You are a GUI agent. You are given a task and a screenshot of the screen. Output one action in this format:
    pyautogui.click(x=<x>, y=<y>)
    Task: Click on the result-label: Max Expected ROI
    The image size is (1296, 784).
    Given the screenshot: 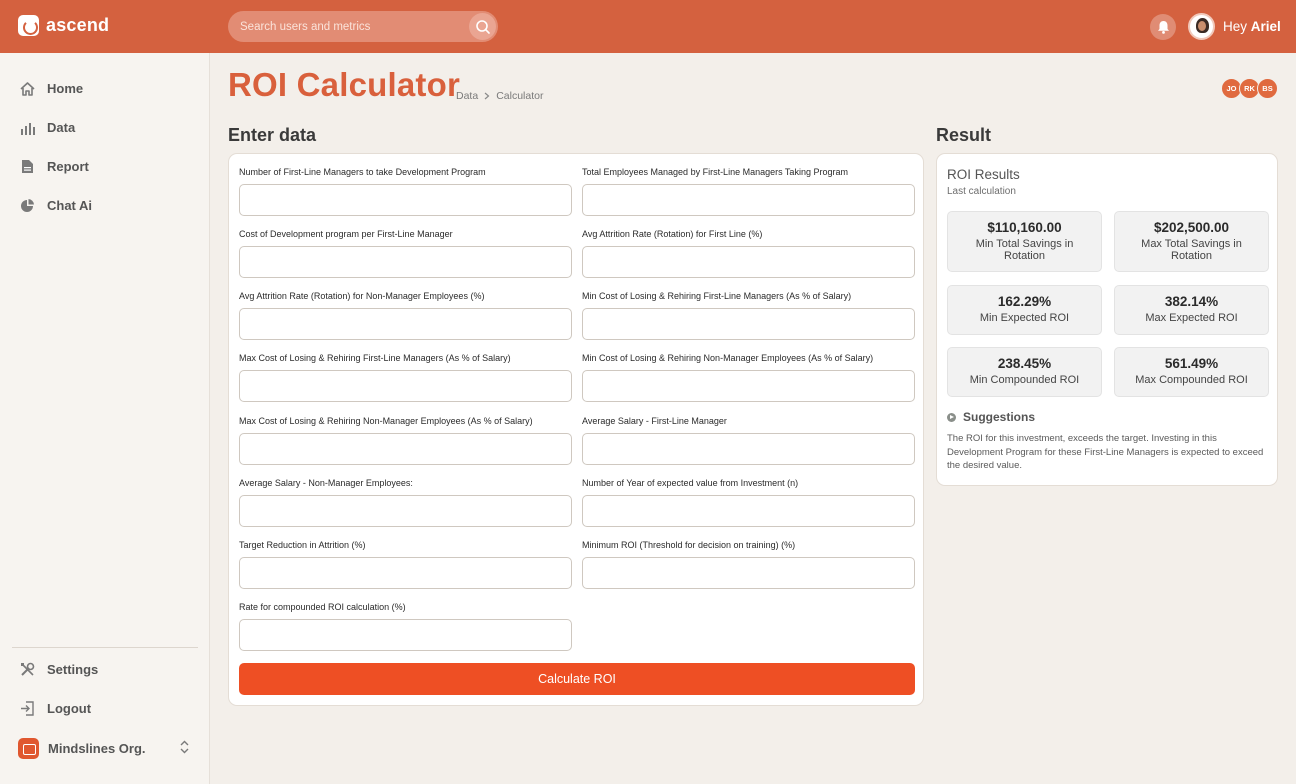 What is the action you would take?
    pyautogui.click(x=1191, y=318)
    